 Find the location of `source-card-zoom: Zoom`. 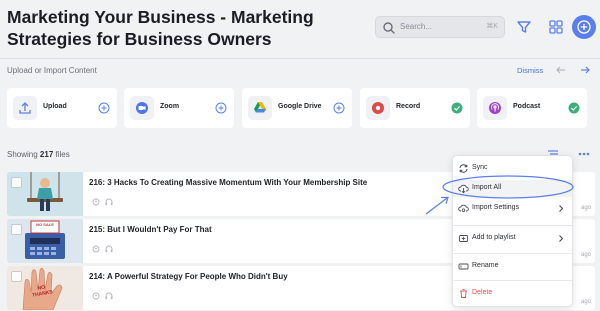

source-card-zoom: Zoom is located at coordinates (179, 108).